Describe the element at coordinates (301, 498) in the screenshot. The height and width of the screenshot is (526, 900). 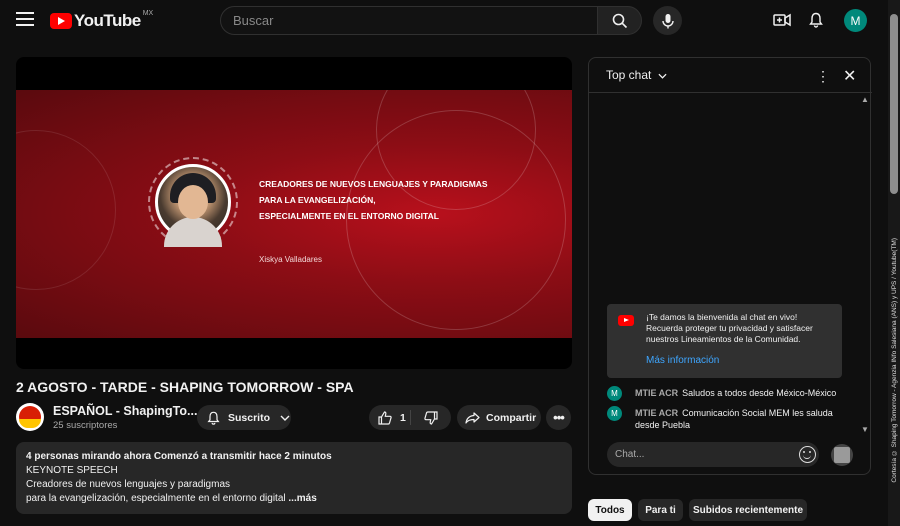
I see `show-more-link: ...más` at that location.